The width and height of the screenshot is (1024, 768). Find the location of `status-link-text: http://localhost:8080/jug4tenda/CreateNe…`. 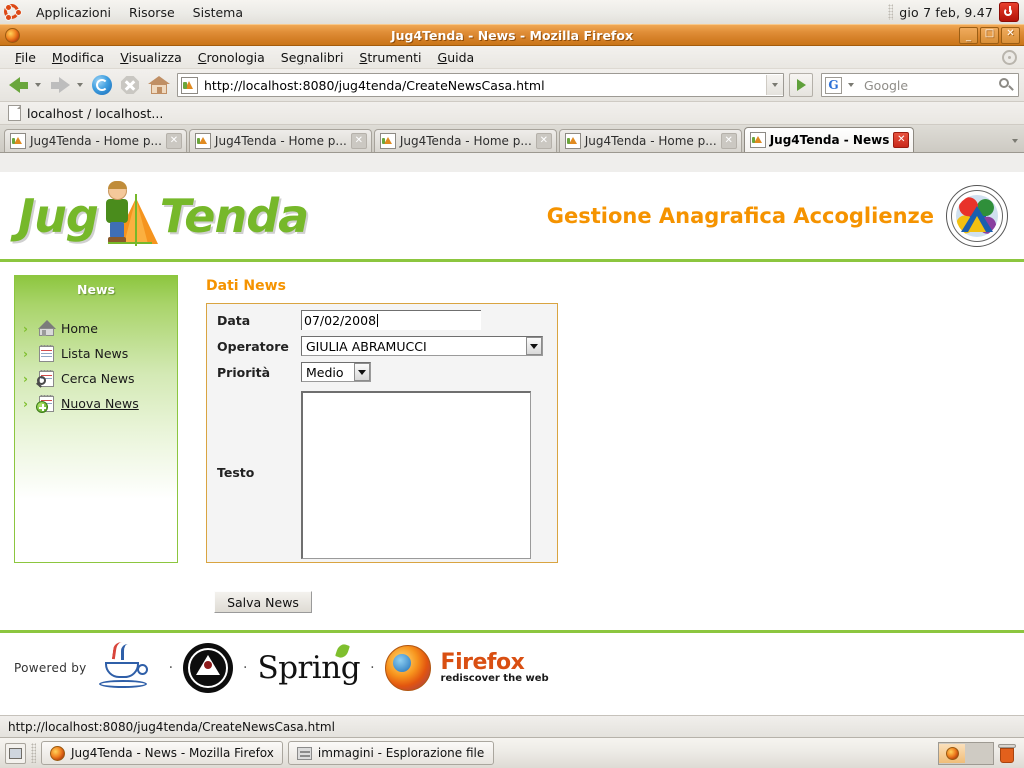

status-link-text: http://localhost:8080/jug4tenda/CreateNe… is located at coordinates (171, 726).